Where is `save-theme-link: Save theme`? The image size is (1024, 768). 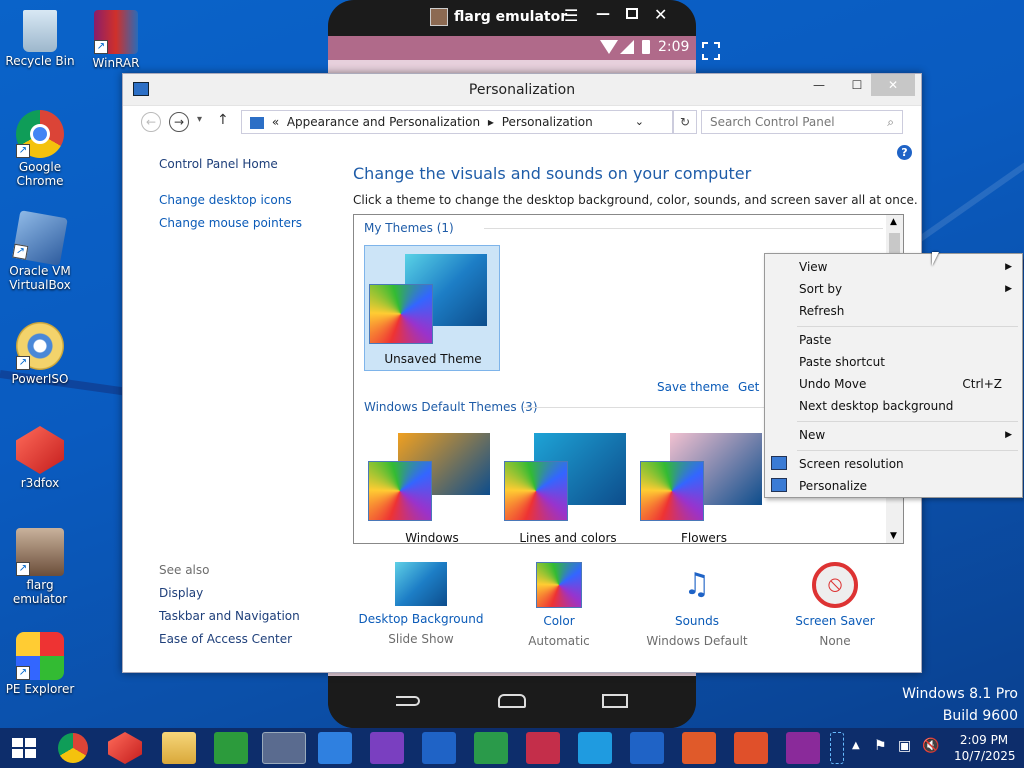 save-theme-link: Save theme is located at coordinates (693, 387).